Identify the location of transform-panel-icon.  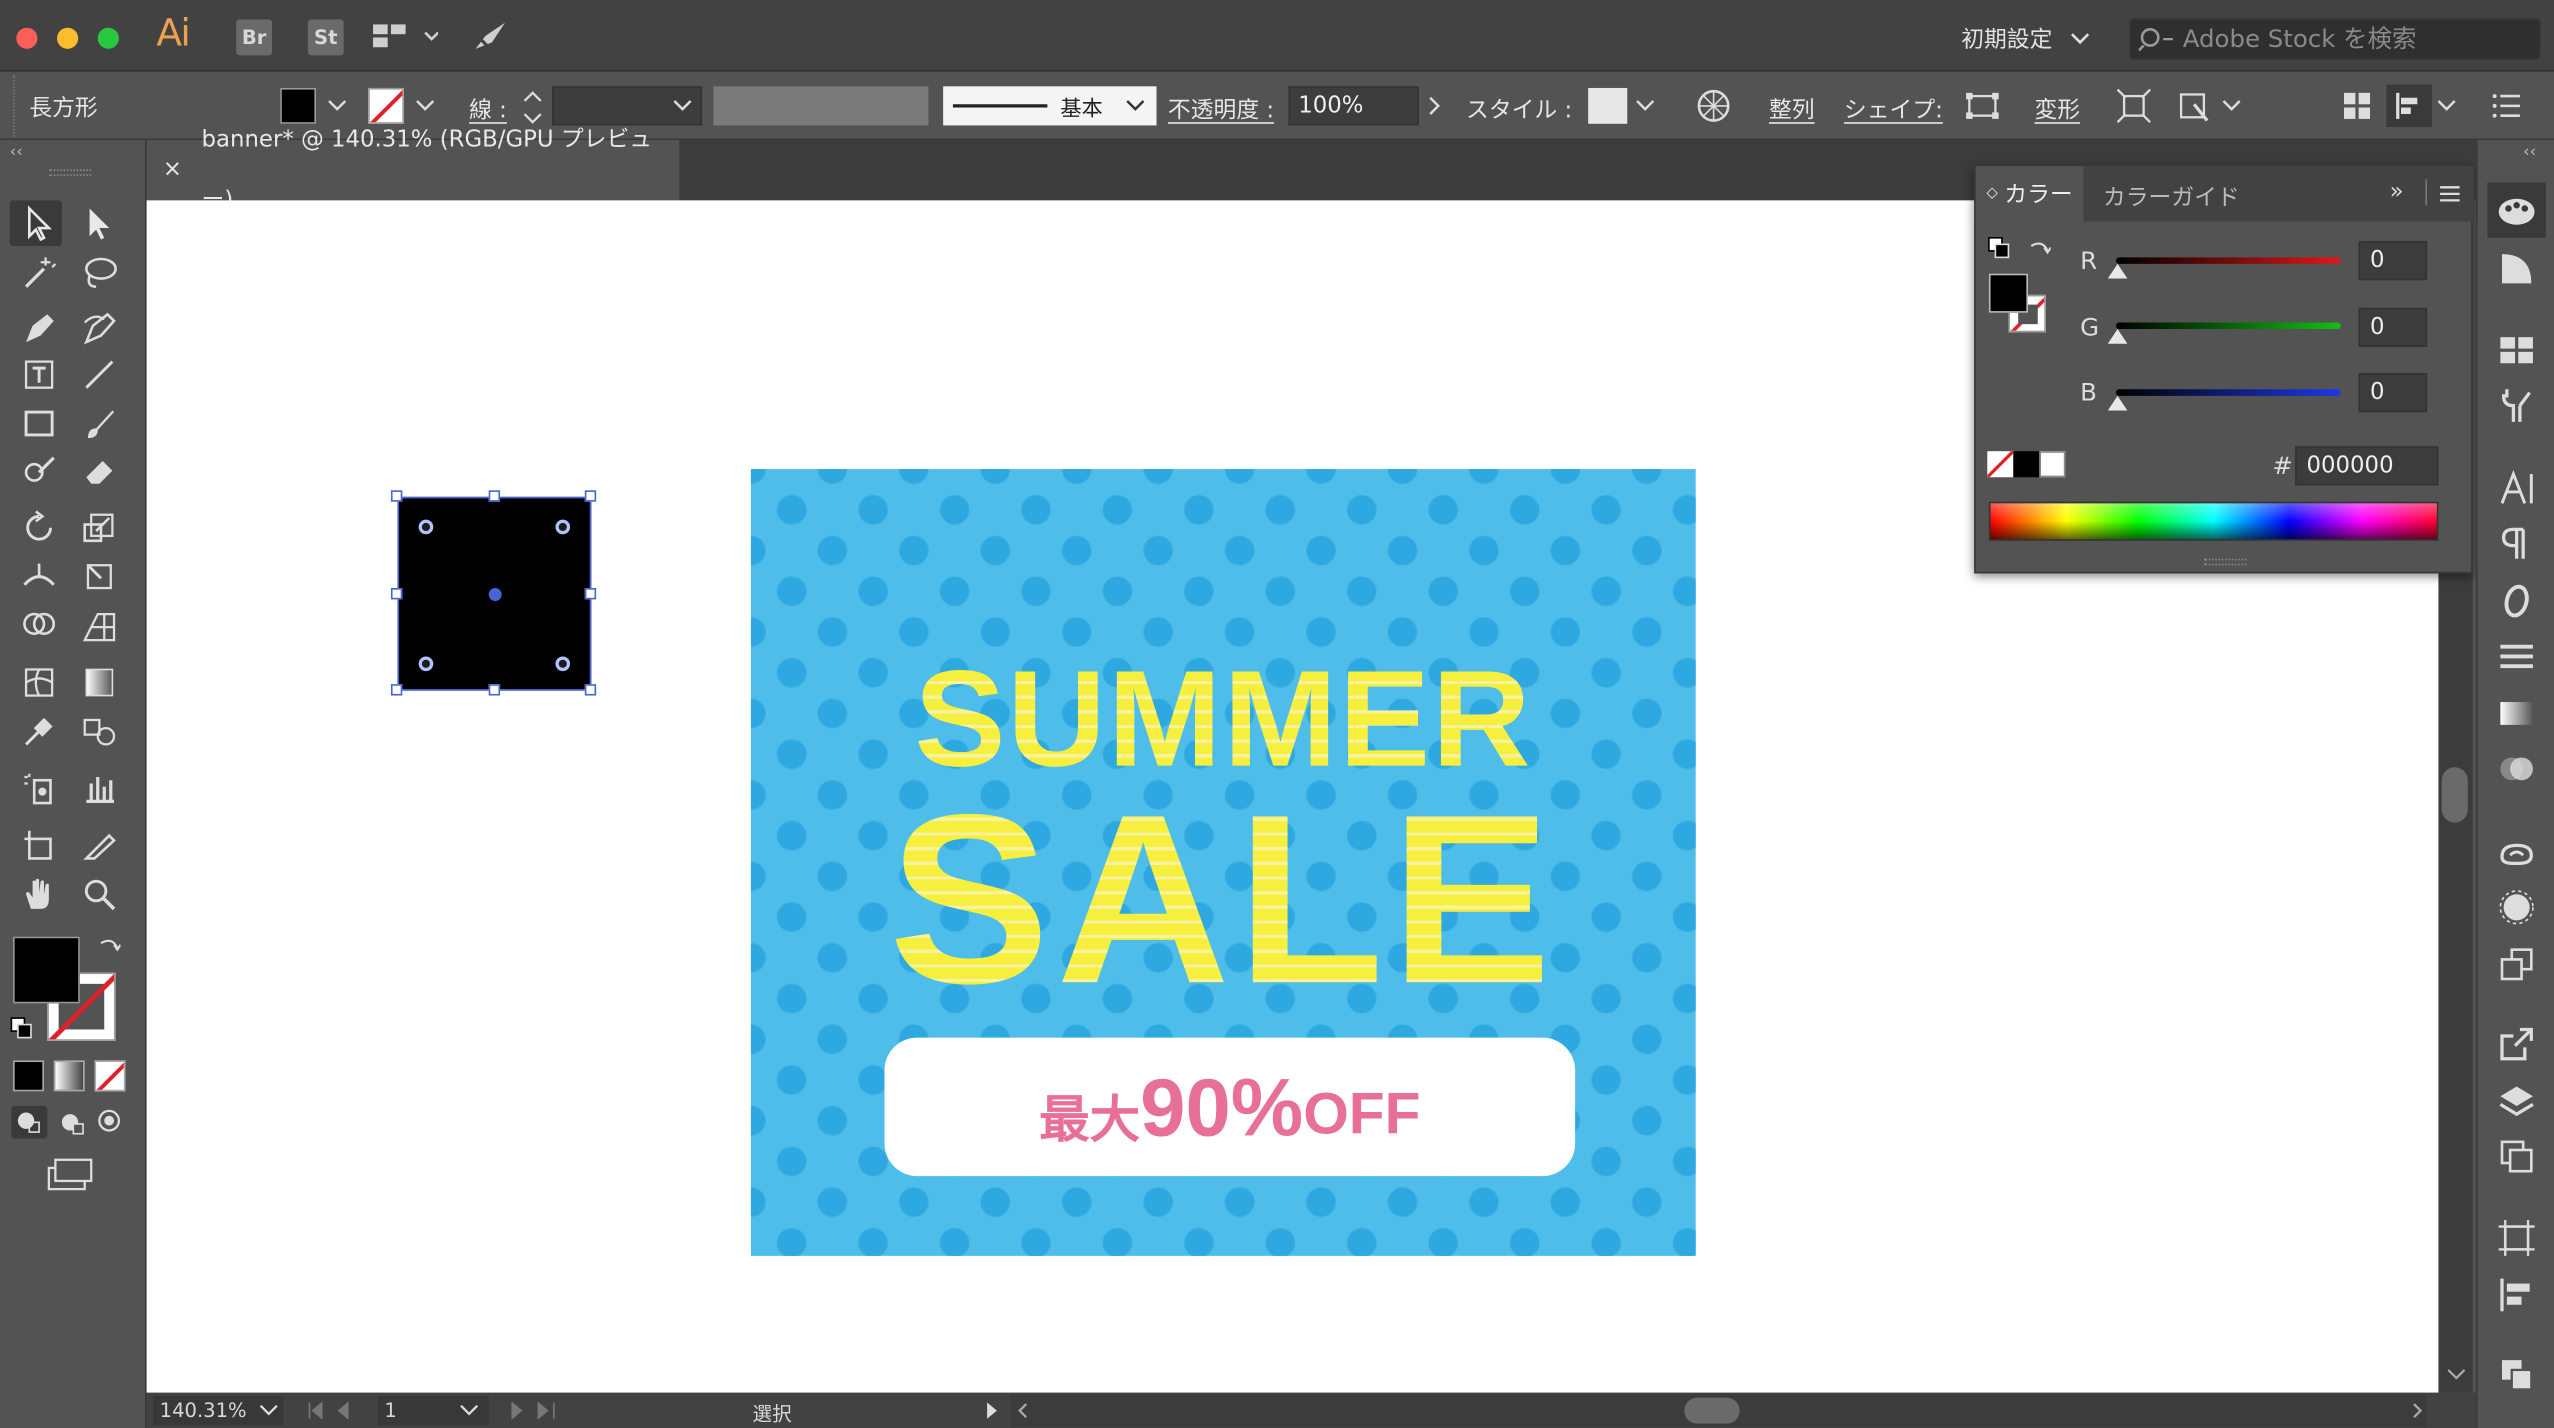
(2516, 1237).